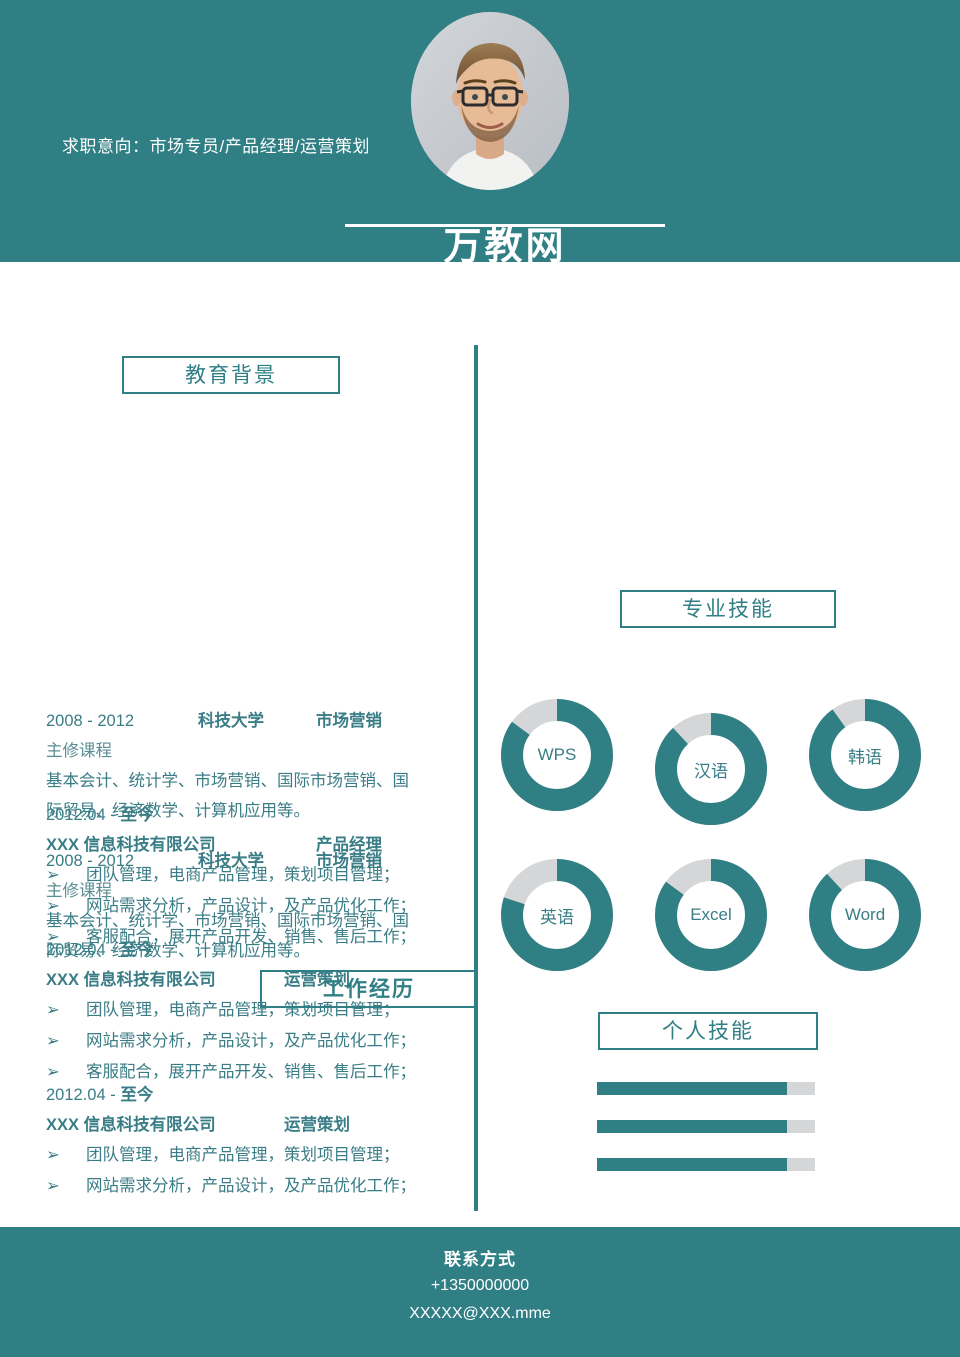  What do you see at coordinates (369, 989) in the screenshot?
I see `section-heading-work: 工作经历` at bounding box center [369, 989].